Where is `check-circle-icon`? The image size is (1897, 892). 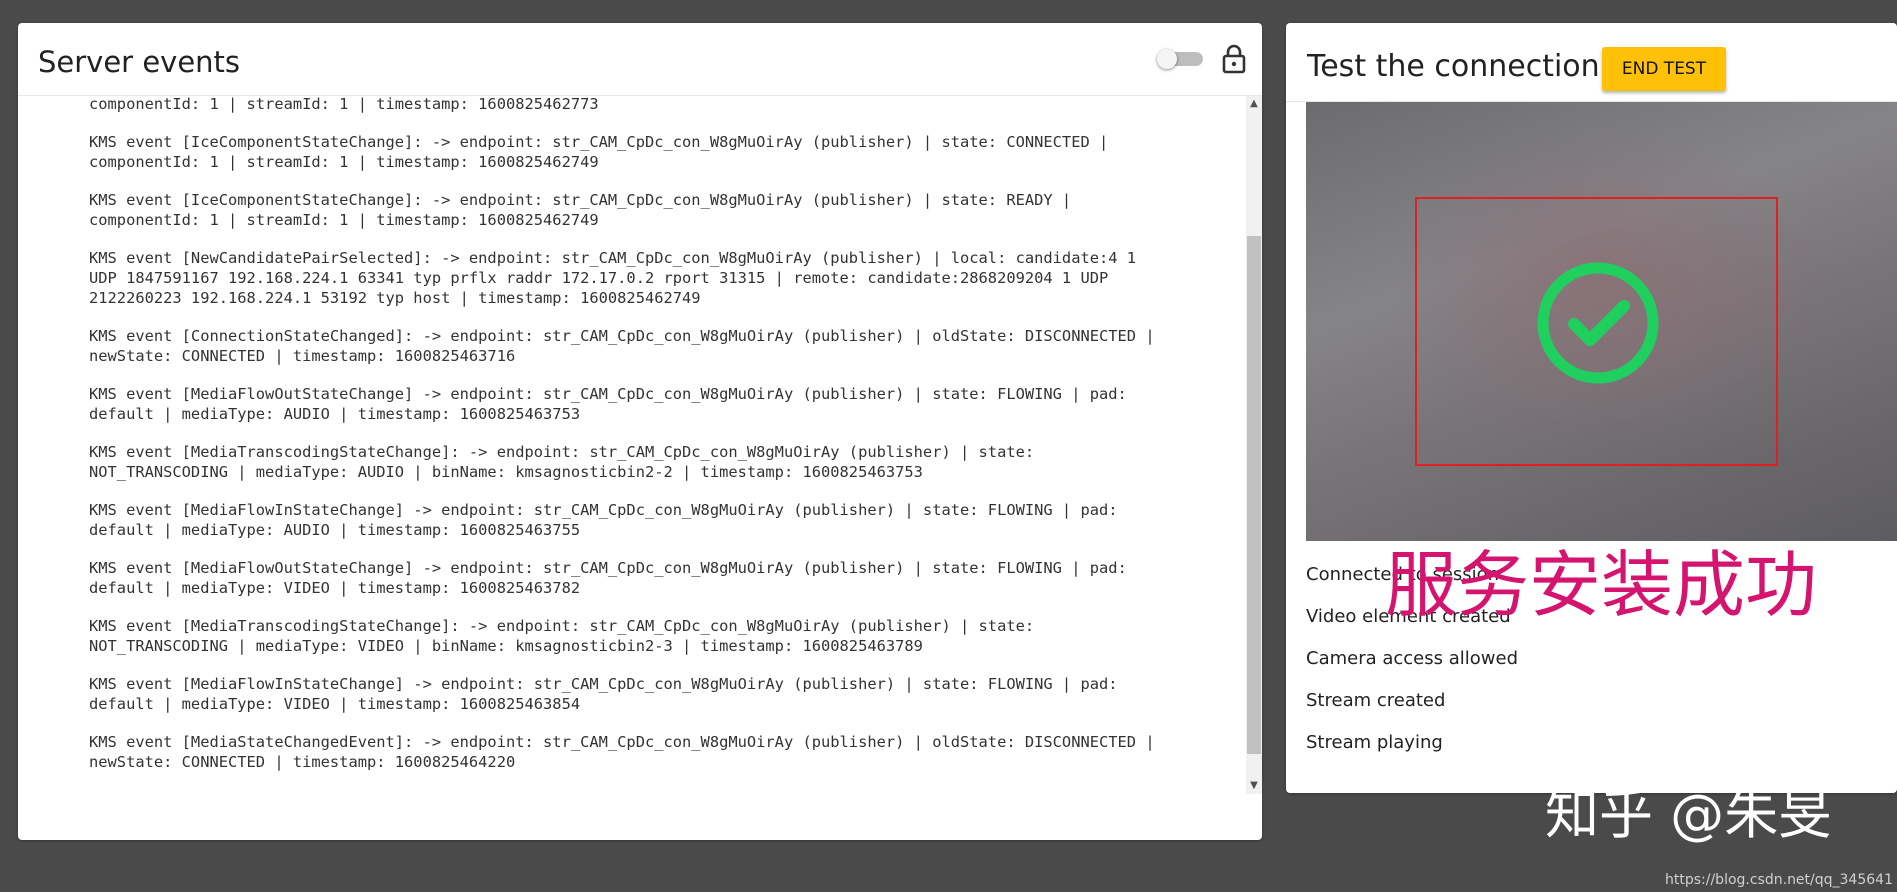
check-circle-icon is located at coordinates (1598, 323).